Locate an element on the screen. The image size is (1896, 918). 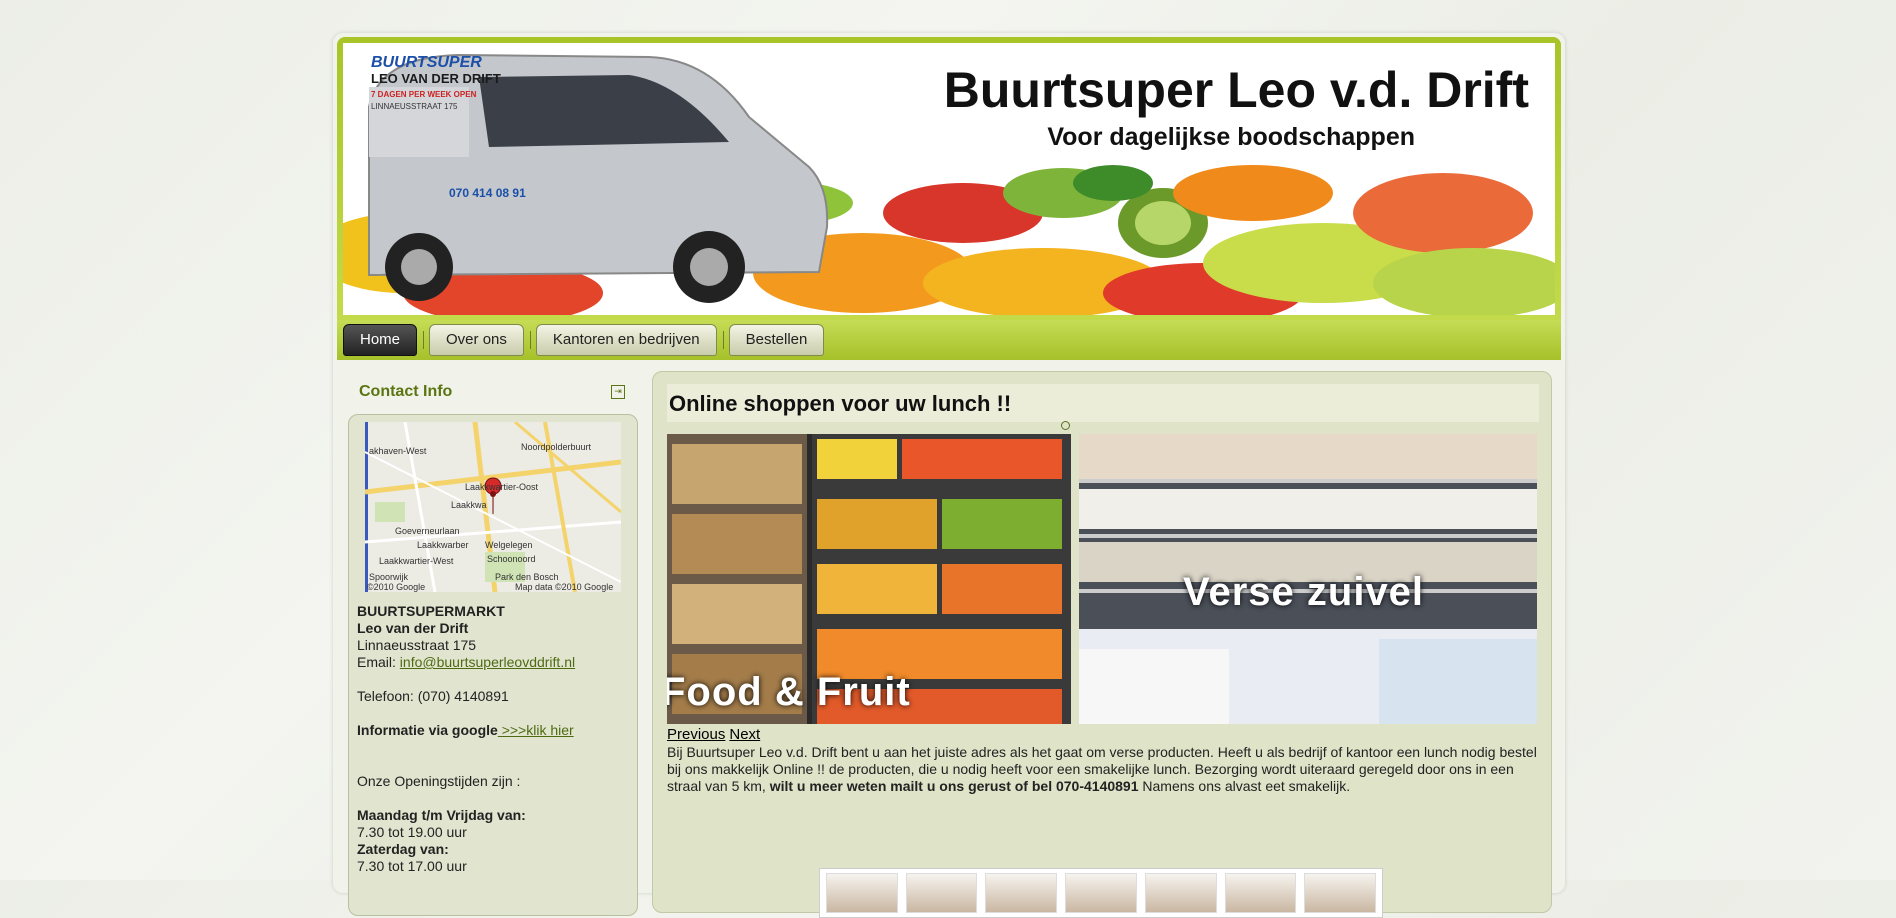
nav-item-label: Home is located at coordinates (380, 339).